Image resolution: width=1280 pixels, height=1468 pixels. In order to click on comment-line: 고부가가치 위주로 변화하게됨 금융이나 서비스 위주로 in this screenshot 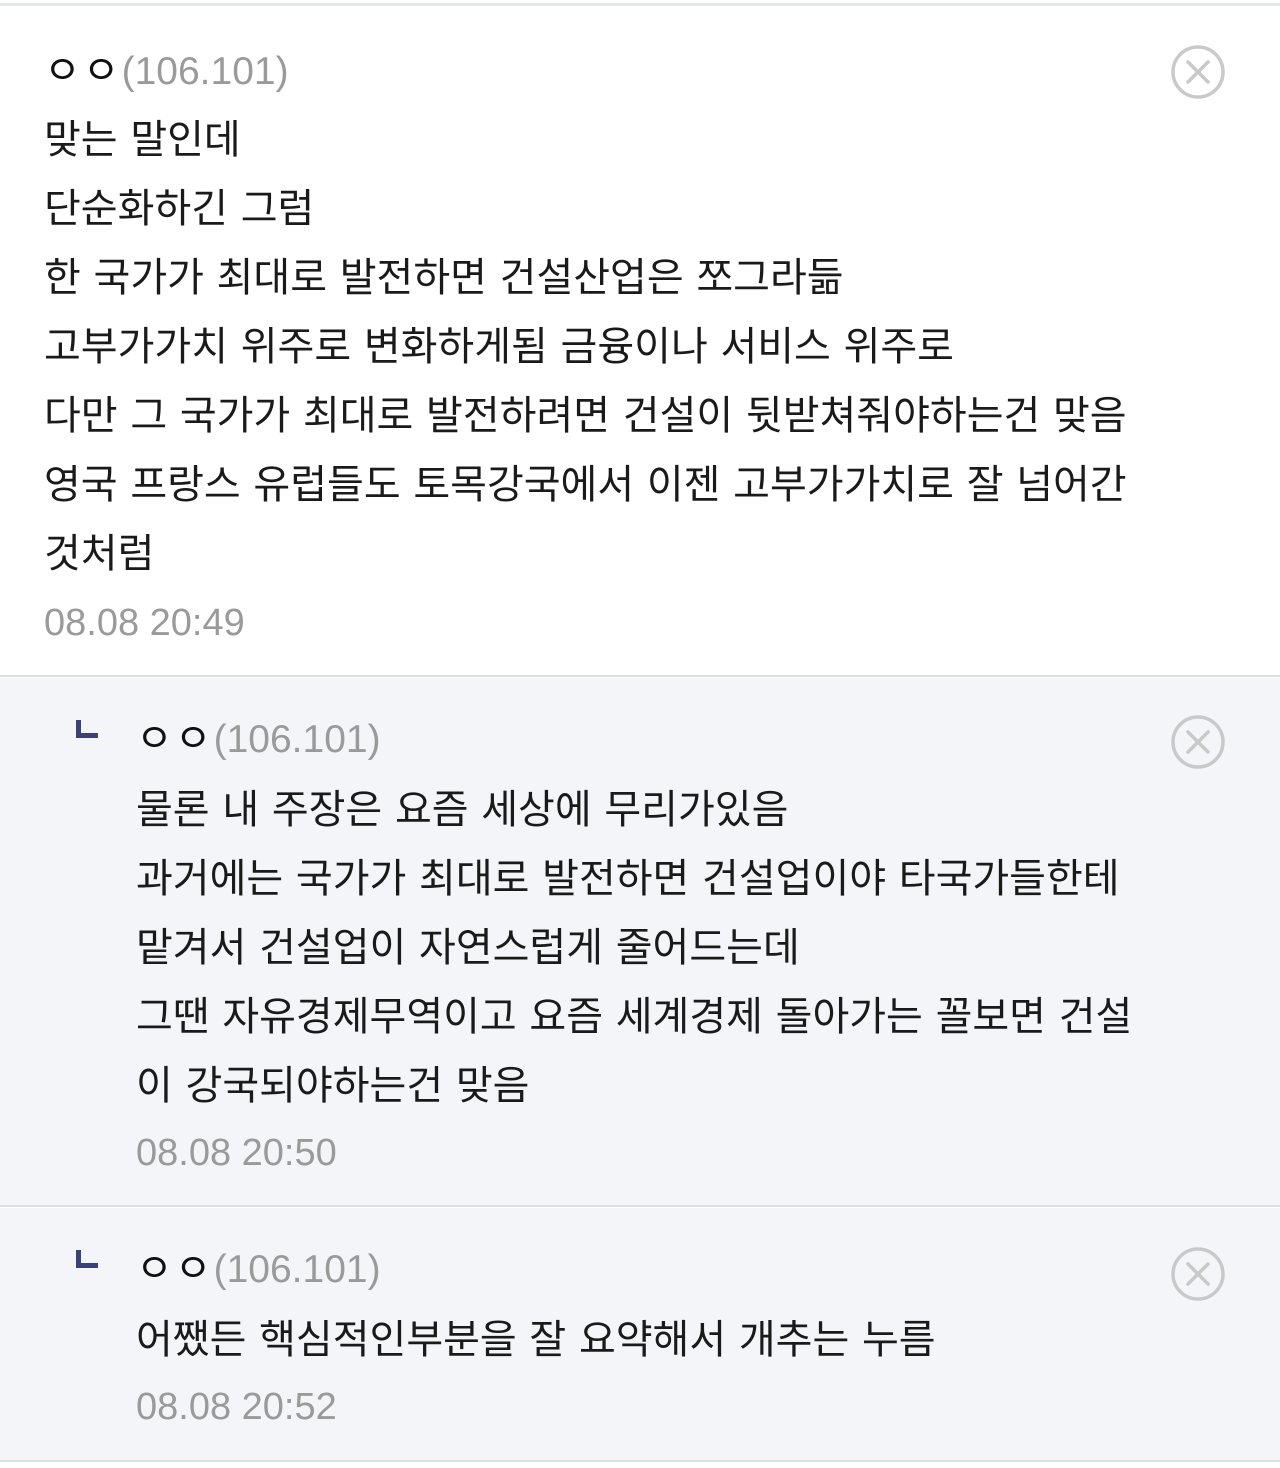, I will do `click(499, 347)`.